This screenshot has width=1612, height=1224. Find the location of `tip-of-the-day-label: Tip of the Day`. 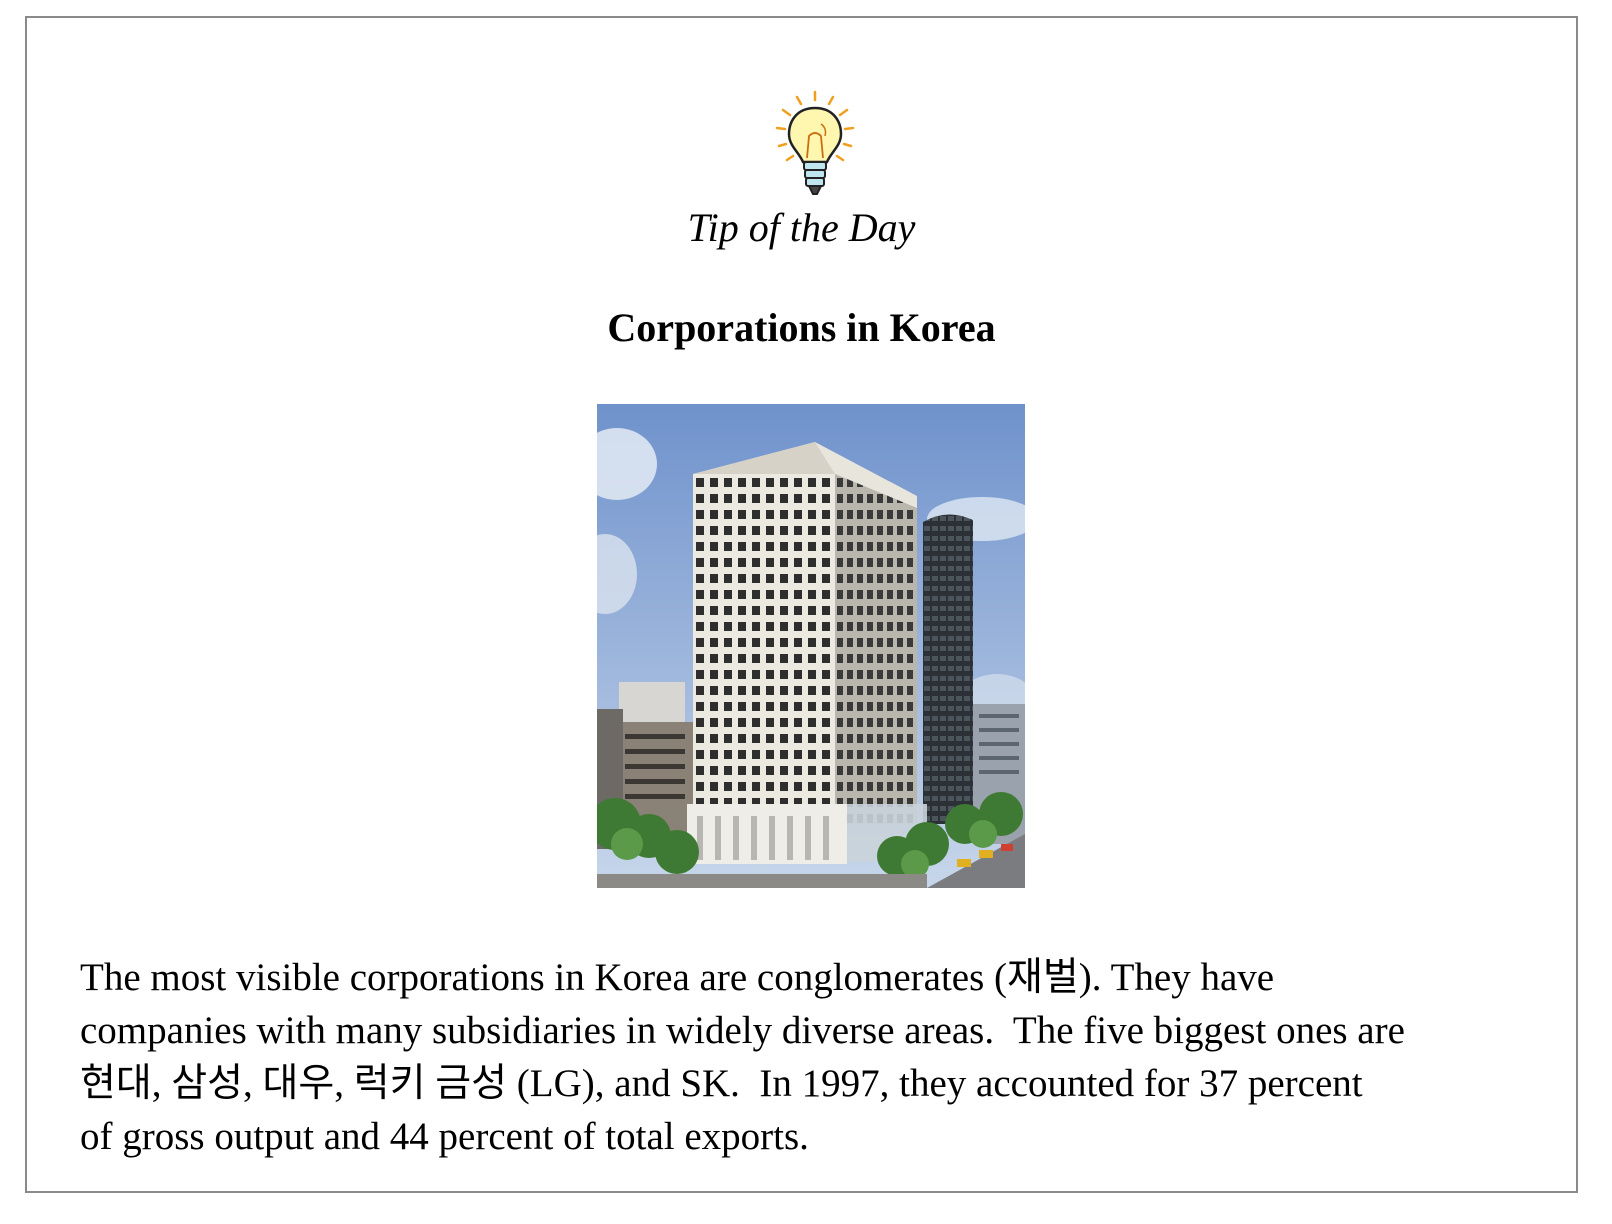

tip-of-the-day-label: Tip of the Day is located at coordinates (801, 227).